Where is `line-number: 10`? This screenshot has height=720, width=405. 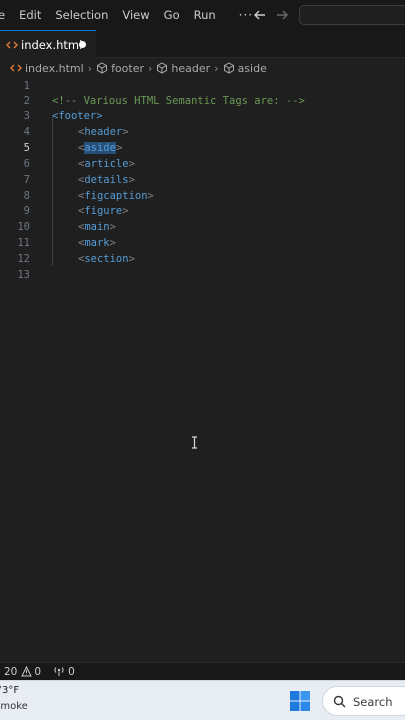 line-number: 10 is located at coordinates (23, 227).